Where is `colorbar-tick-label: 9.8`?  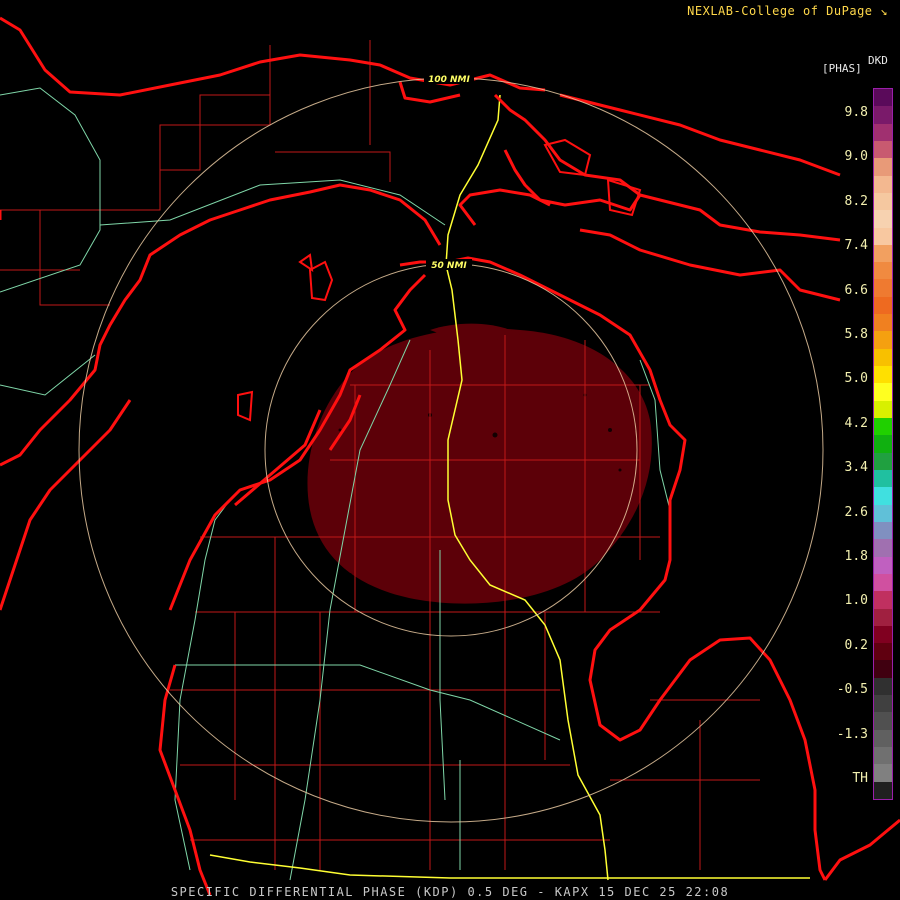
colorbar-tick-label: 9.8 is located at coordinates (856, 112).